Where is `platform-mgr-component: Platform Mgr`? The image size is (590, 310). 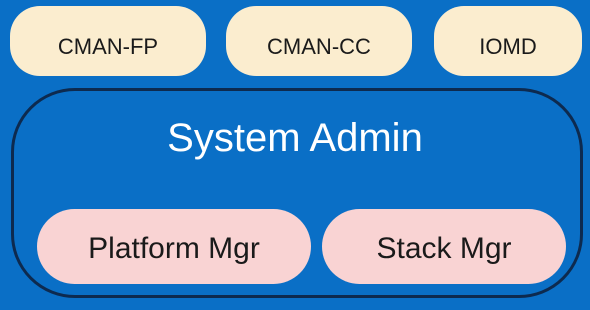 platform-mgr-component: Platform Mgr is located at coordinates (174, 246).